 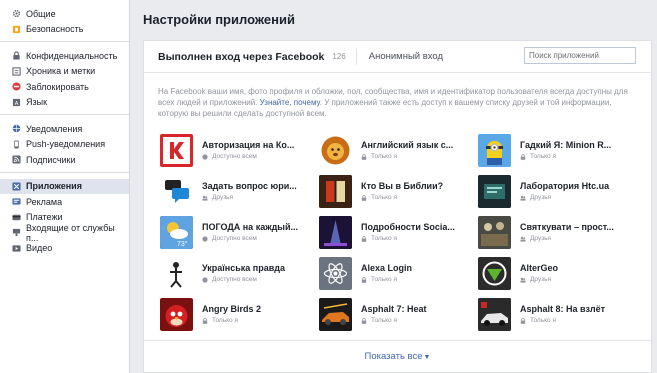 I want to click on search-input, so click(x=580, y=55).